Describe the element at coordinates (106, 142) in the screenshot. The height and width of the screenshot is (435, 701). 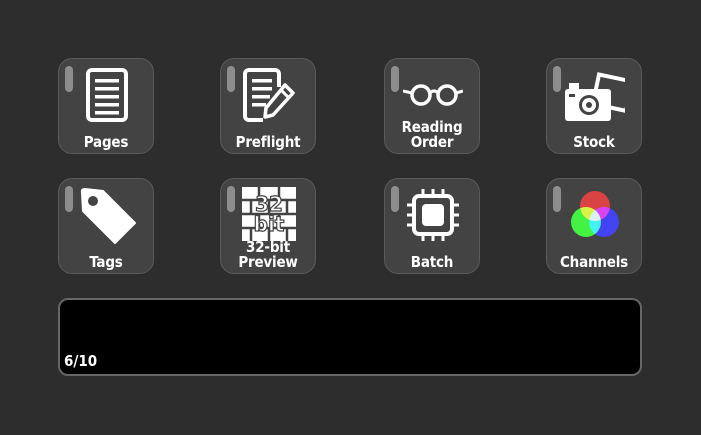
I see `pages-label: Pages` at that location.